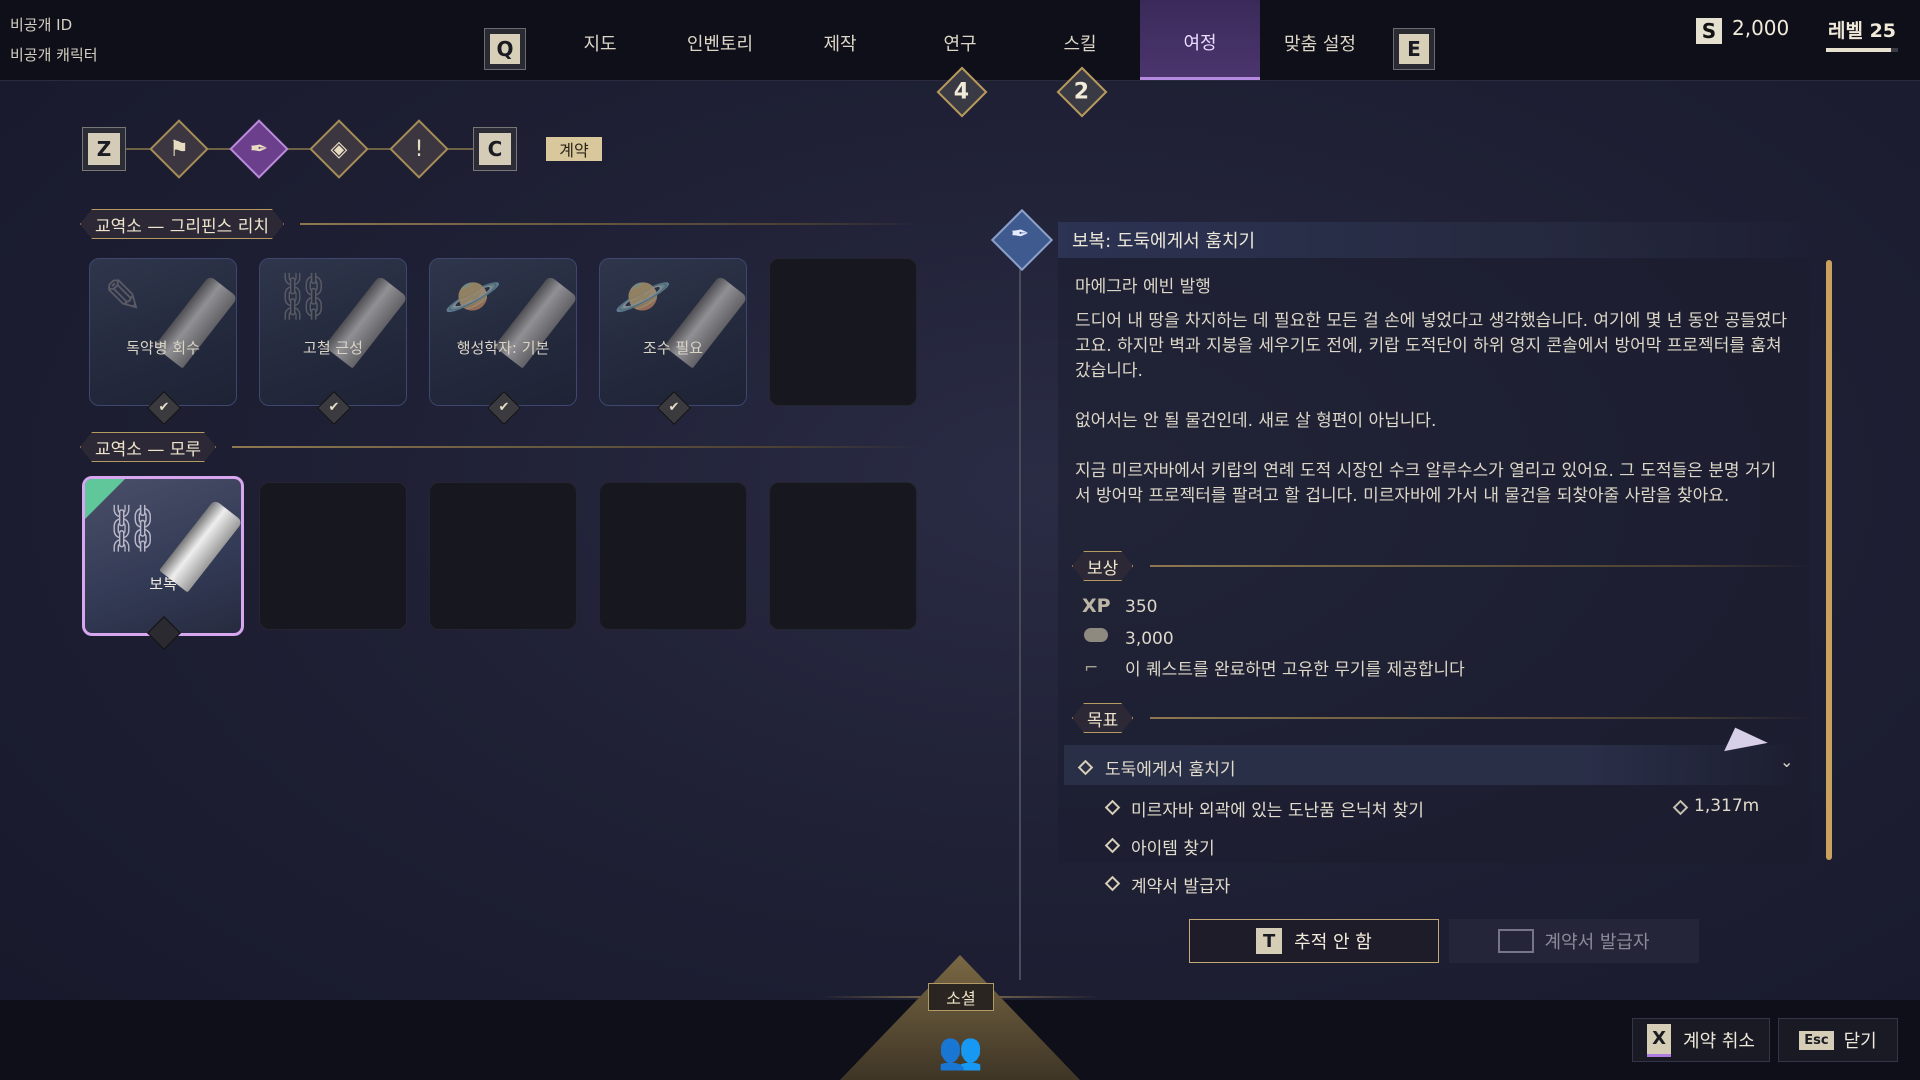 This screenshot has width=1920, height=1080. What do you see at coordinates (1149, 639) in the screenshot?
I see `currency-reward: 3,000` at bounding box center [1149, 639].